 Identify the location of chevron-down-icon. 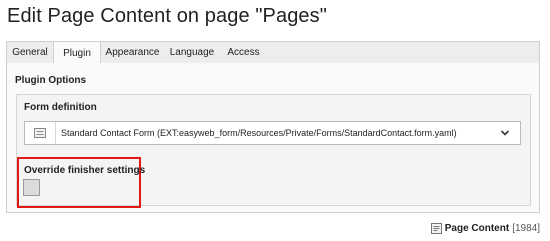
(505, 133).